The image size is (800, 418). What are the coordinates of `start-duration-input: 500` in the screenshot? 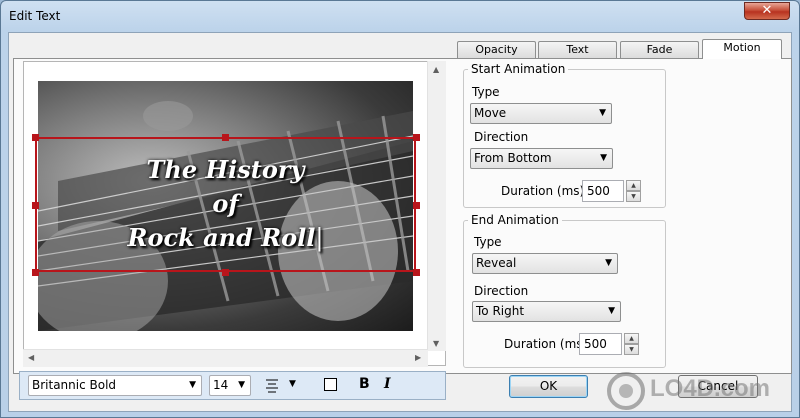 It's located at (603, 191).